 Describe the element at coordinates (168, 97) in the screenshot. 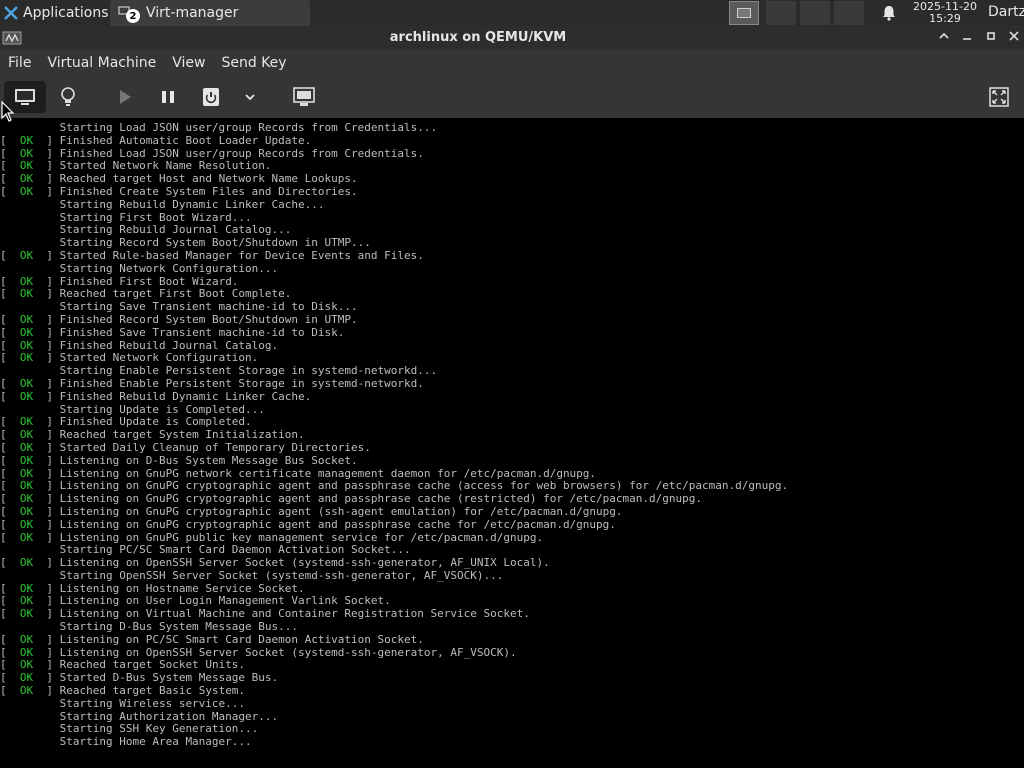

I see `pause-button` at that location.